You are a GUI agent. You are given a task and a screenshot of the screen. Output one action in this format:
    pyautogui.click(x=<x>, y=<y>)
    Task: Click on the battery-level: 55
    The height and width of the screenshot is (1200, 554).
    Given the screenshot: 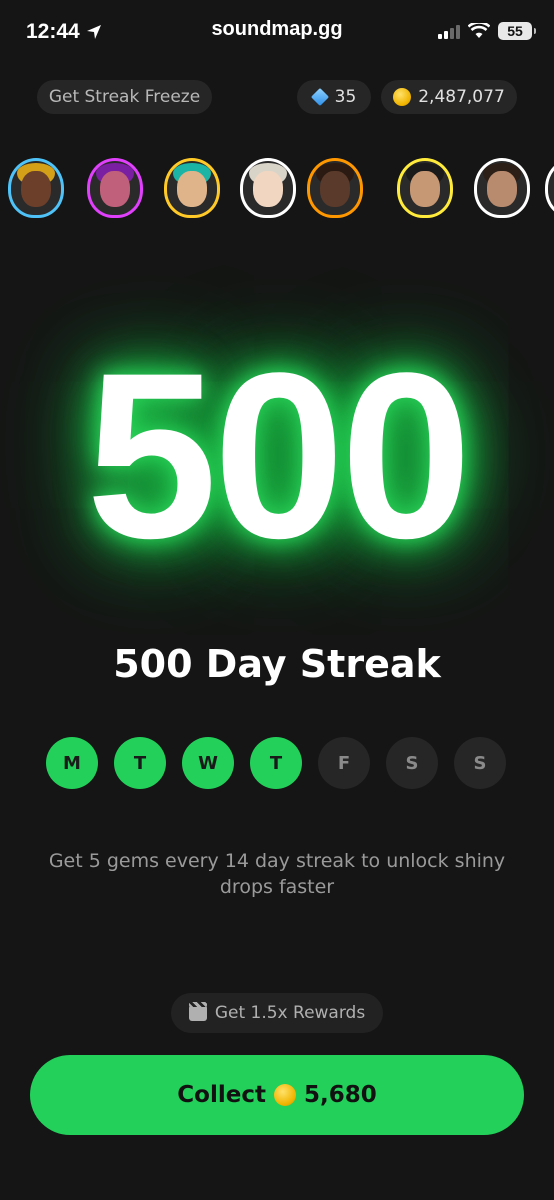 What is the action you would take?
    pyautogui.click(x=515, y=31)
    